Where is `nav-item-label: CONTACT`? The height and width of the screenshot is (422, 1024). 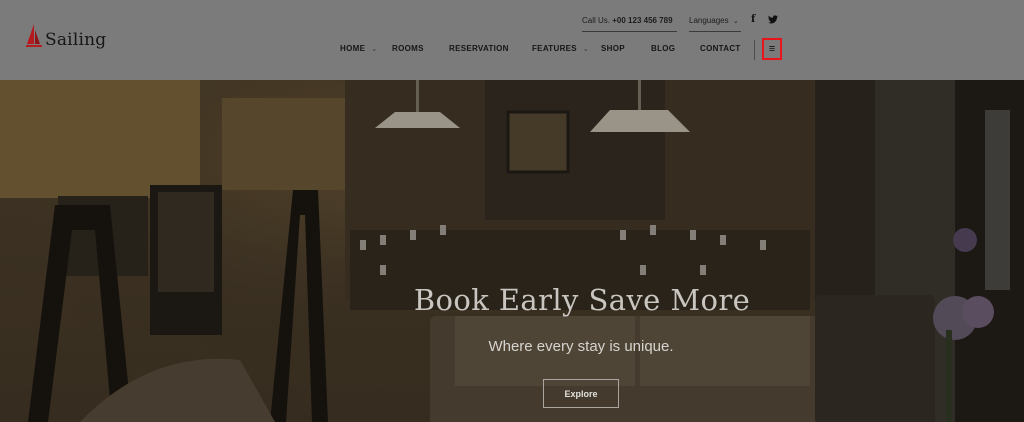
nav-item-label: CONTACT is located at coordinates (720, 48).